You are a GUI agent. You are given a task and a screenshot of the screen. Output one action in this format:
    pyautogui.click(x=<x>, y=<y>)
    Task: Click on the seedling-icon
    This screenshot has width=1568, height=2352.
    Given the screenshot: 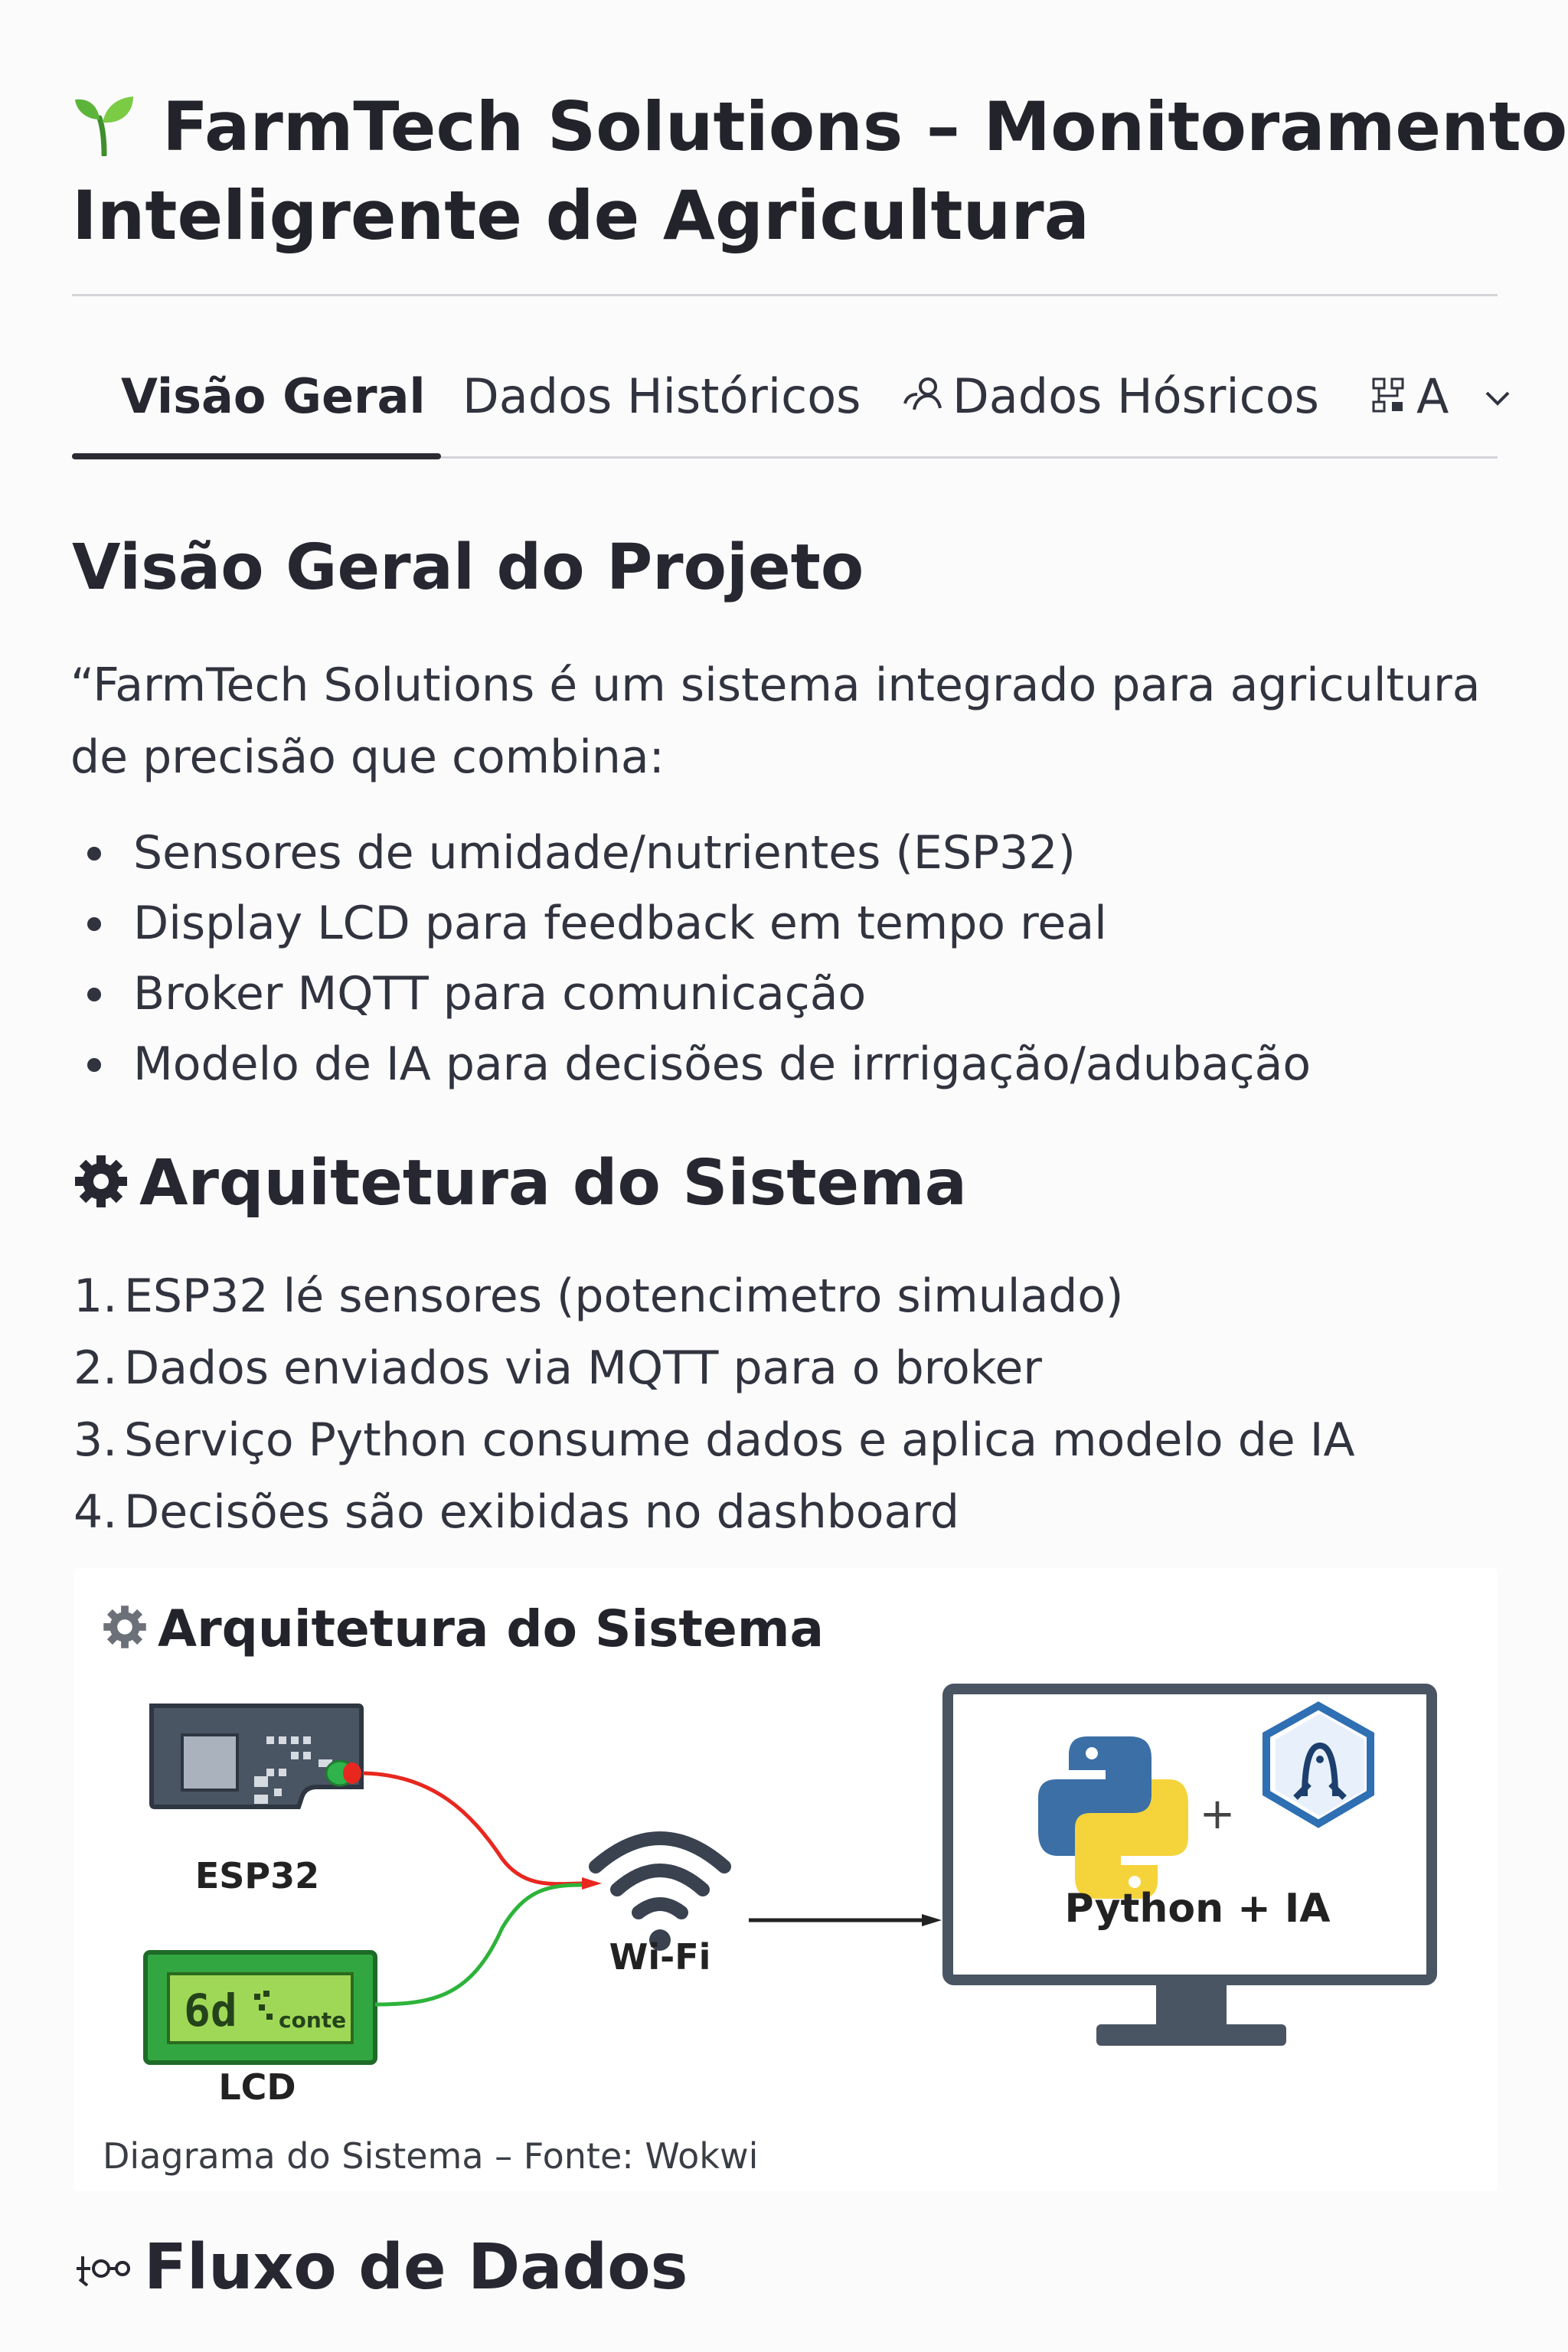 What is the action you would take?
    pyautogui.click(x=104, y=126)
    